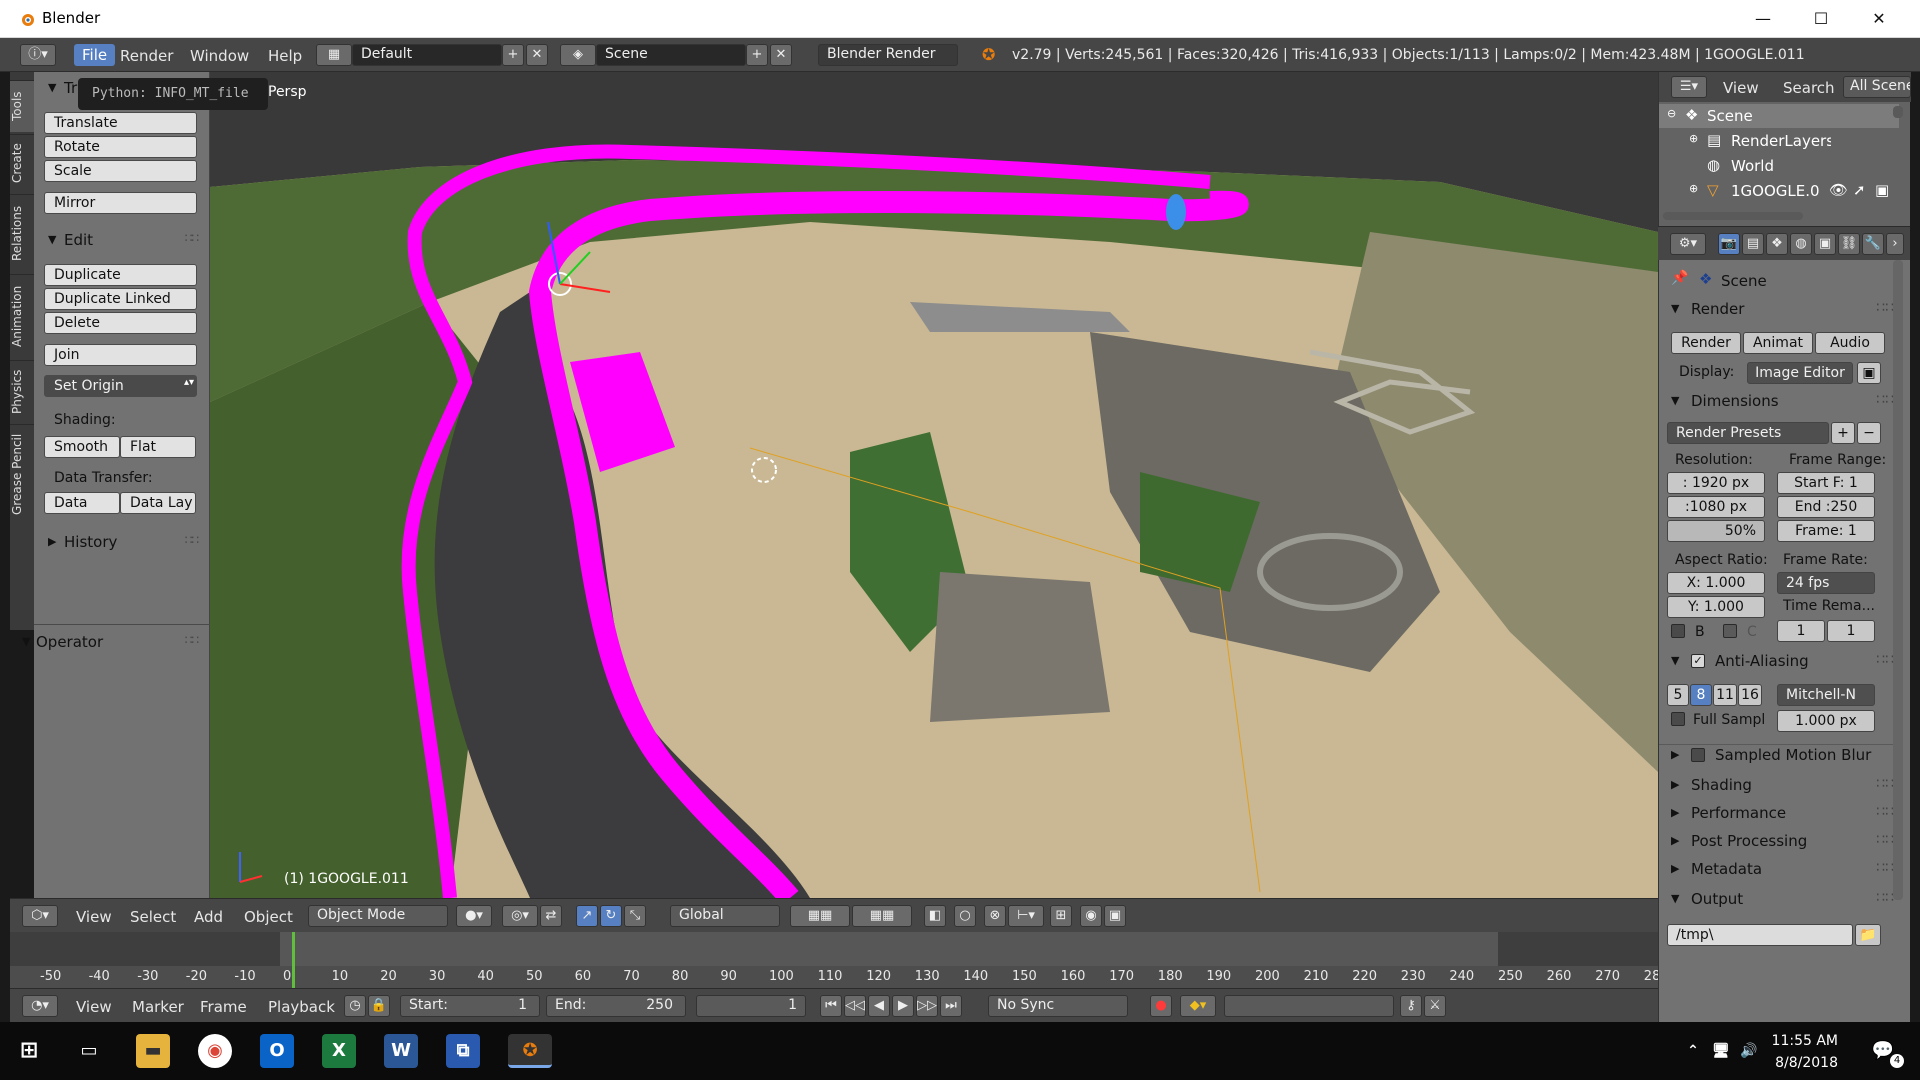 The image size is (1920, 1080). What do you see at coordinates (120, 299) in the screenshot?
I see `duplicate-linked-button: Duplicate Linked` at bounding box center [120, 299].